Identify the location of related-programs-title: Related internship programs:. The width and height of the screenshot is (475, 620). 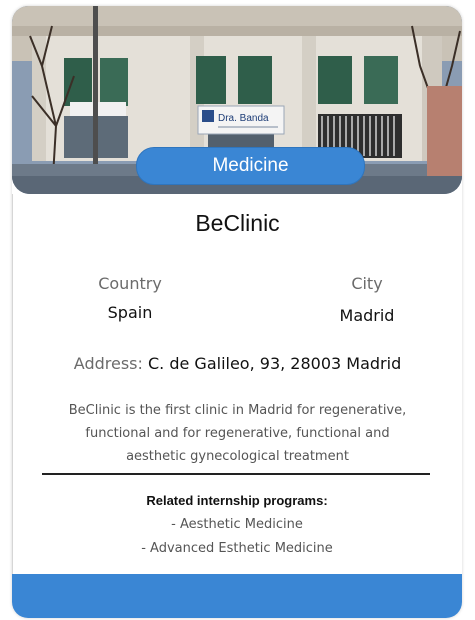
(237, 500).